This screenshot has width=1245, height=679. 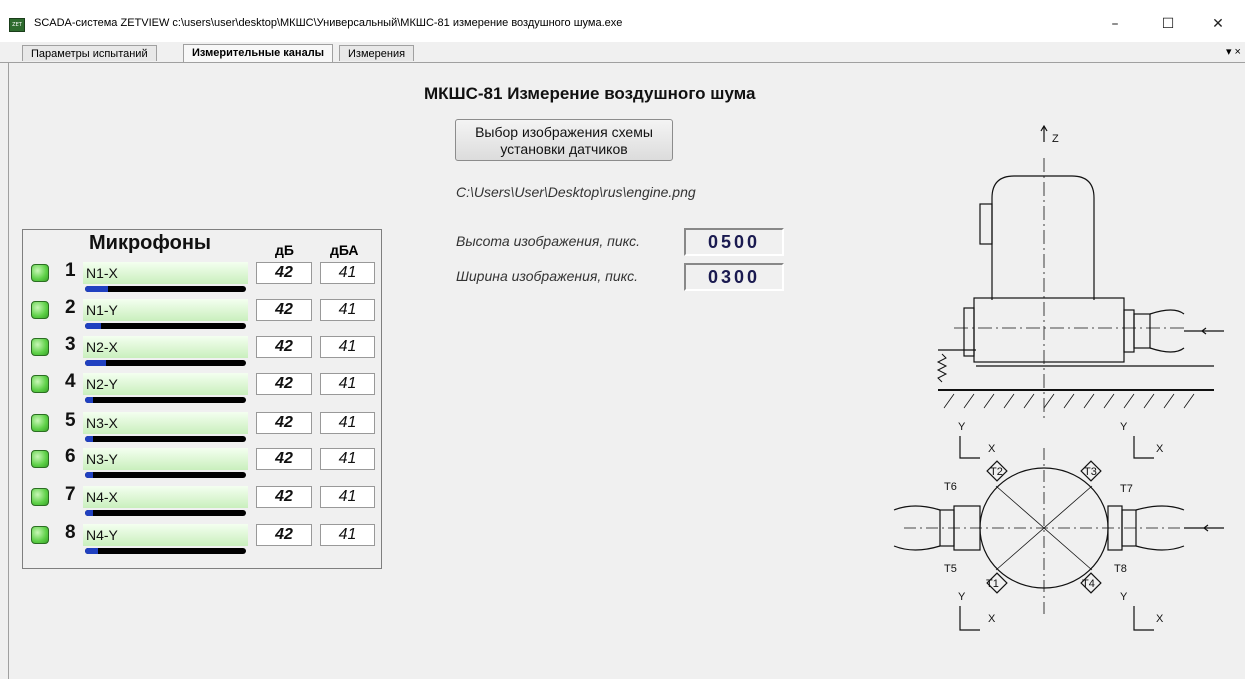 I want to click on motor-base, so click(x=1049, y=330).